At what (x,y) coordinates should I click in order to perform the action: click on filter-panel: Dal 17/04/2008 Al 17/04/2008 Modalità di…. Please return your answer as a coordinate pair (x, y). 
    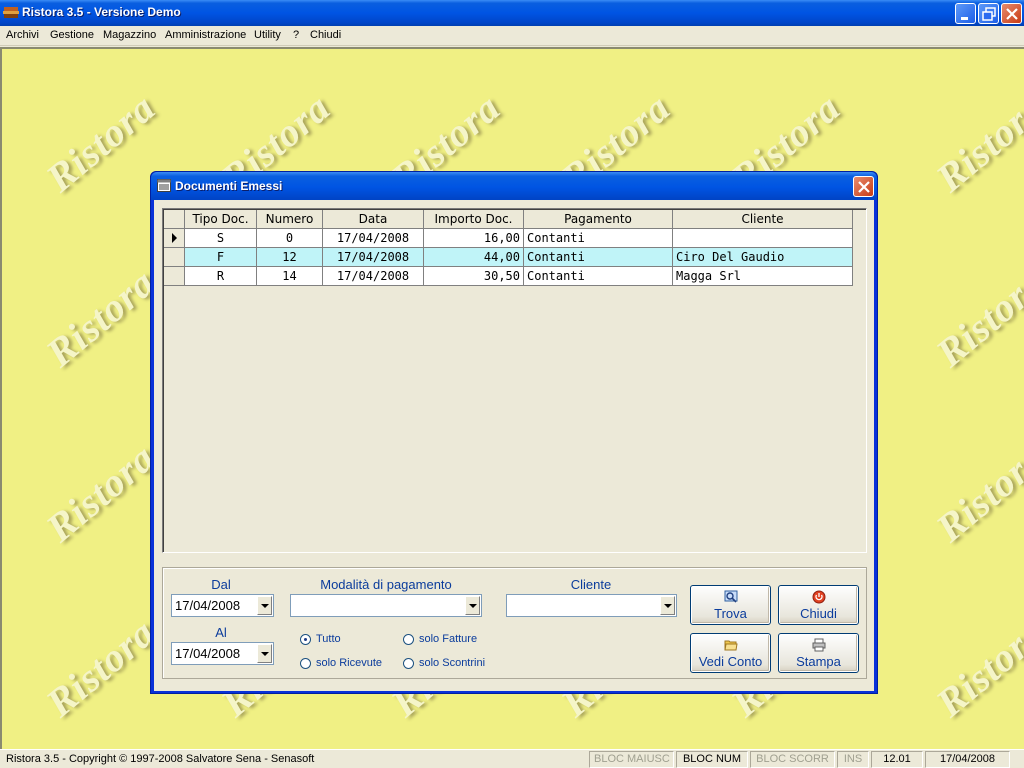
    Looking at the image, I should click on (514, 623).